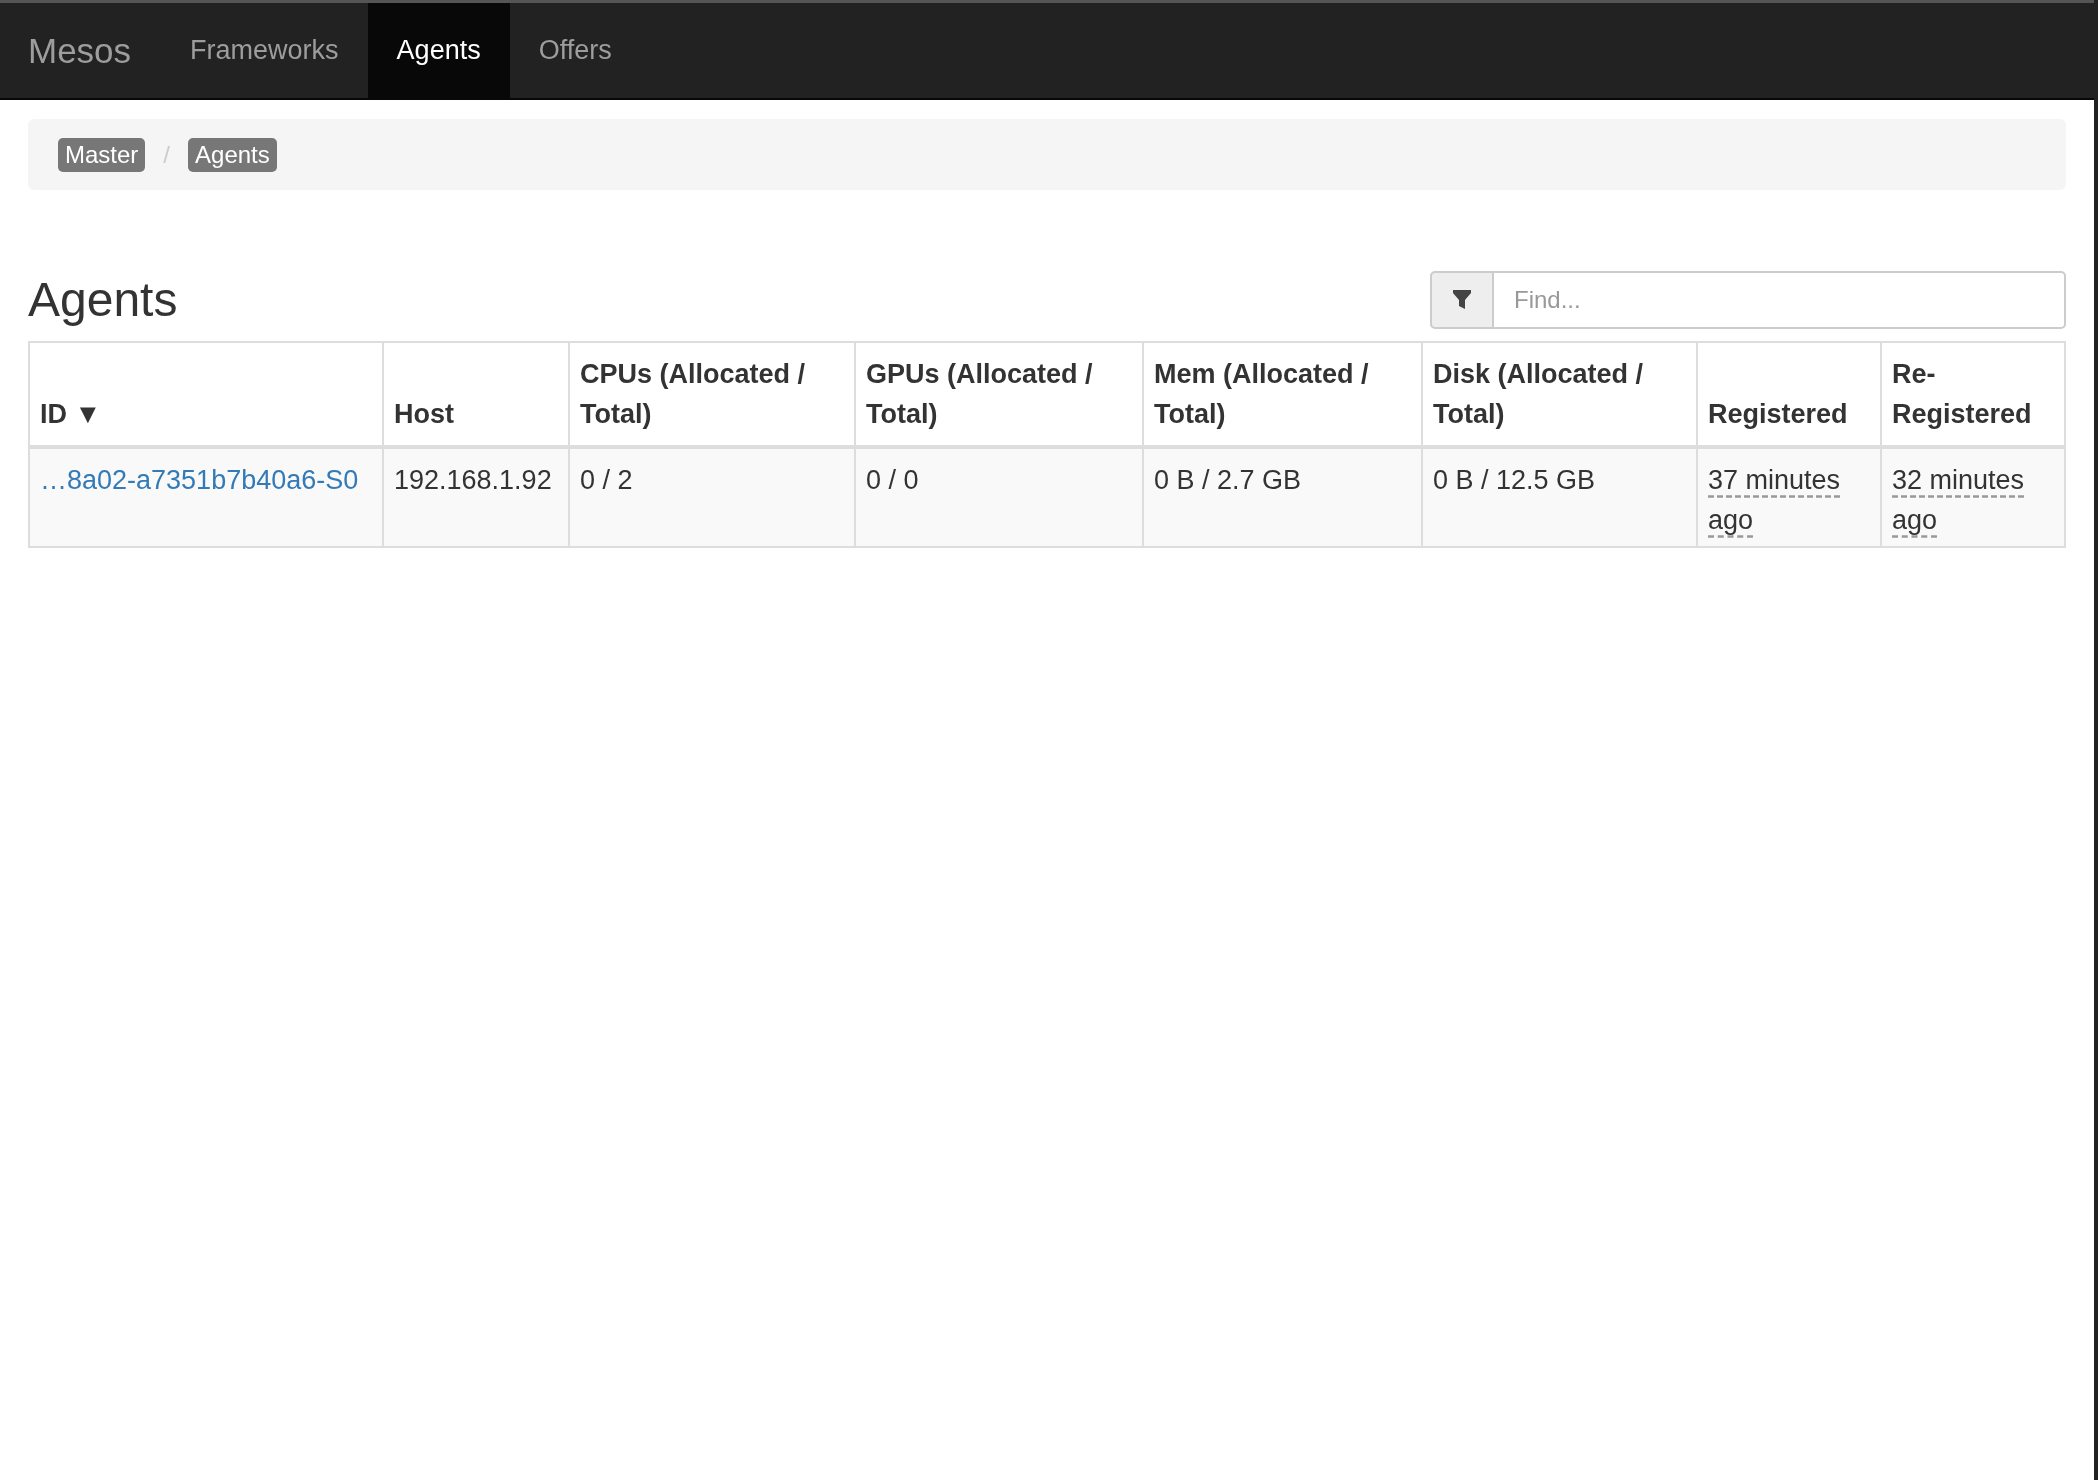 Image resolution: width=2098 pixels, height=1480 pixels. I want to click on table-cell: 192.168.1.92, so click(476, 497).